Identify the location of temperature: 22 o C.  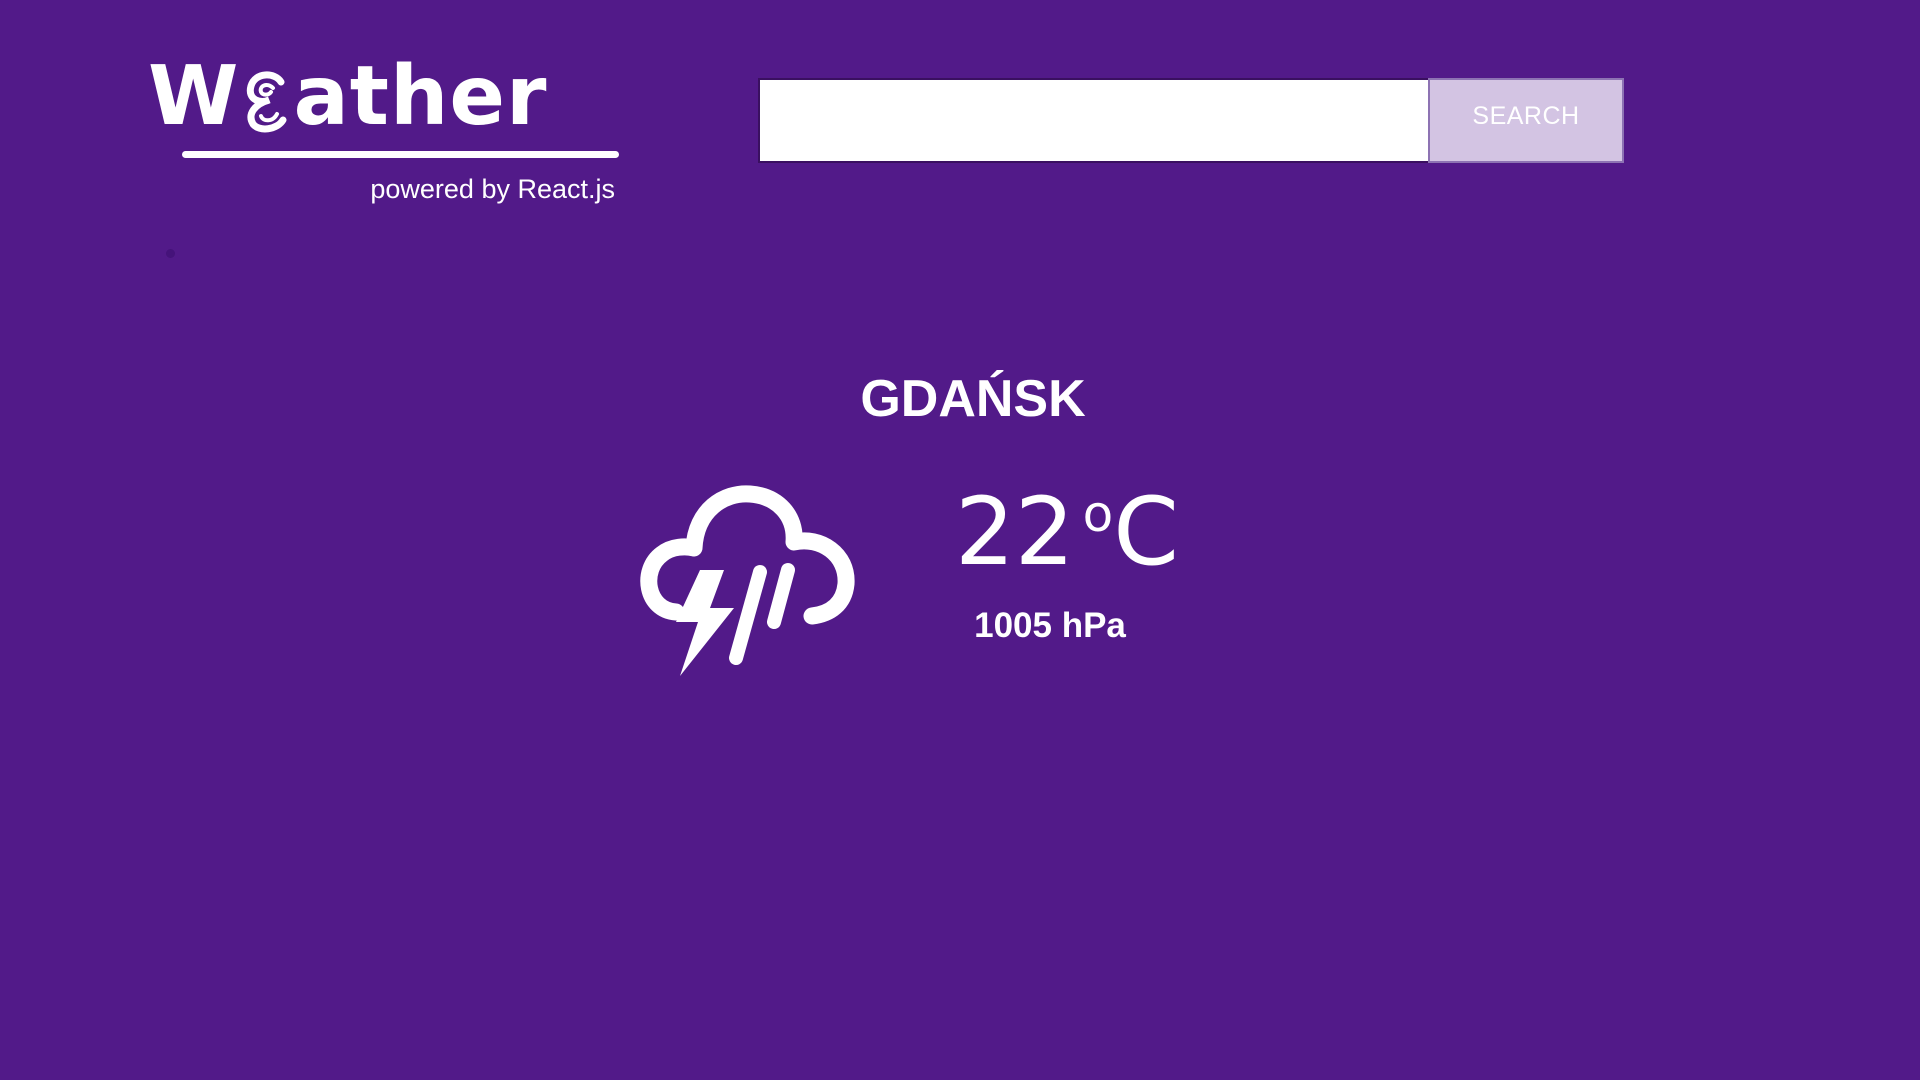
(1067, 533).